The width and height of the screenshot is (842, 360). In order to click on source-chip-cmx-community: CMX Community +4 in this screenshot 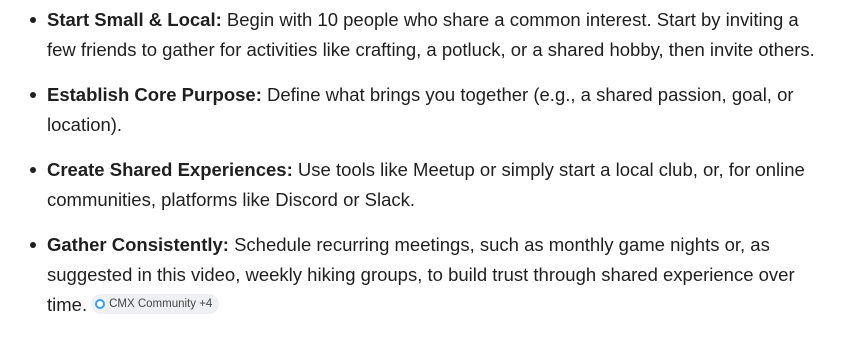, I will do `click(155, 304)`.